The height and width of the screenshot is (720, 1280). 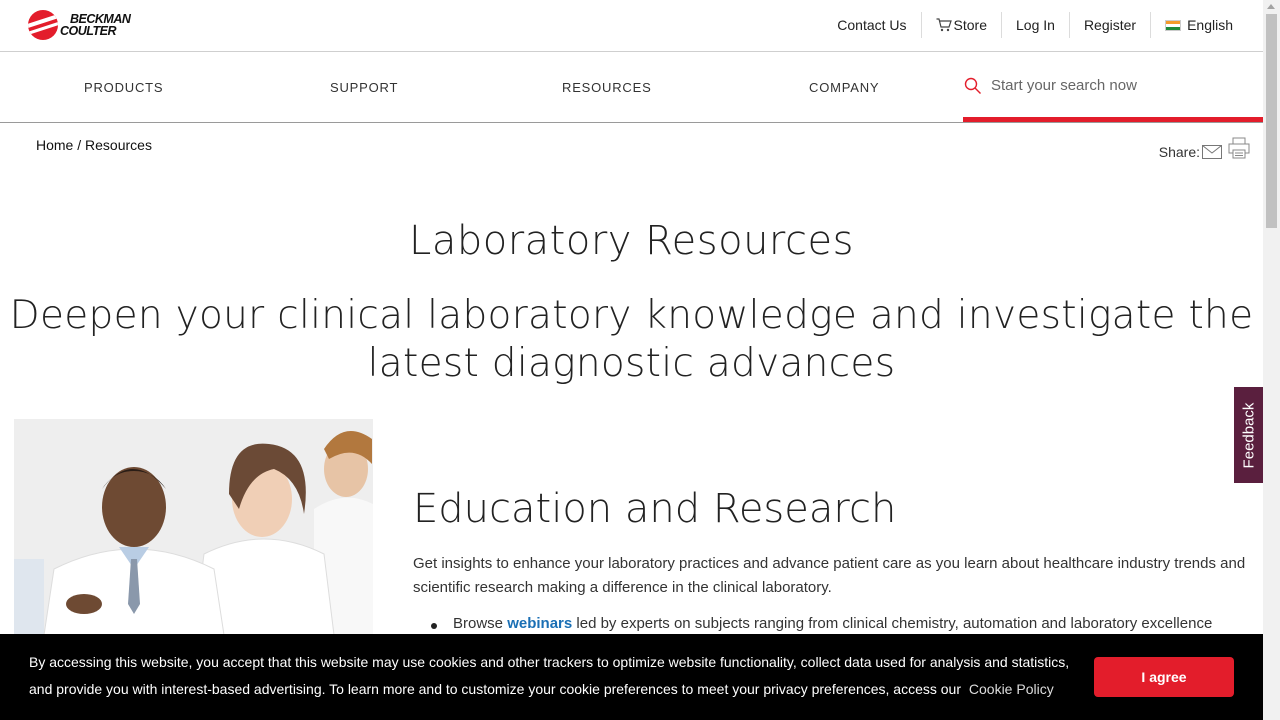 I want to click on cookie-policy-link: Cookie Policy, so click(x=1011, y=689).